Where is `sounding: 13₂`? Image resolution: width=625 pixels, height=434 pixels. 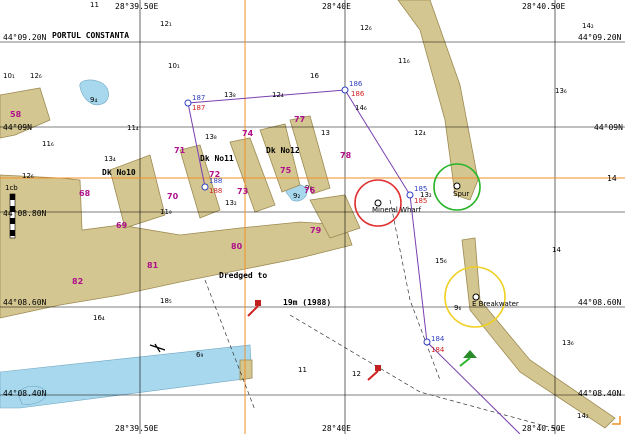
sounding: 13₂ is located at coordinates (231, 203).